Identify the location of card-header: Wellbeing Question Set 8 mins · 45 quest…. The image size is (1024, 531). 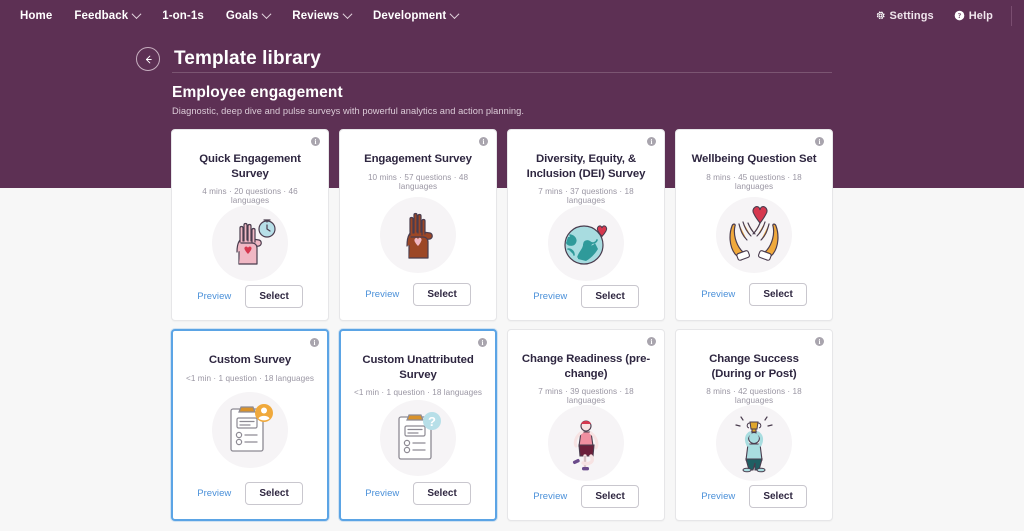
(754, 160).